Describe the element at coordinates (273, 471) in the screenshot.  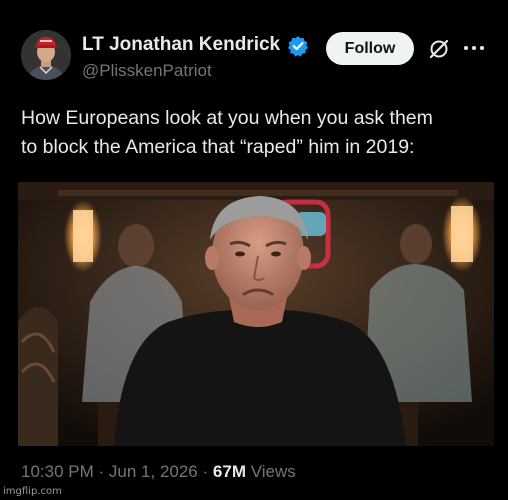
I see `views-label: Views` at that location.